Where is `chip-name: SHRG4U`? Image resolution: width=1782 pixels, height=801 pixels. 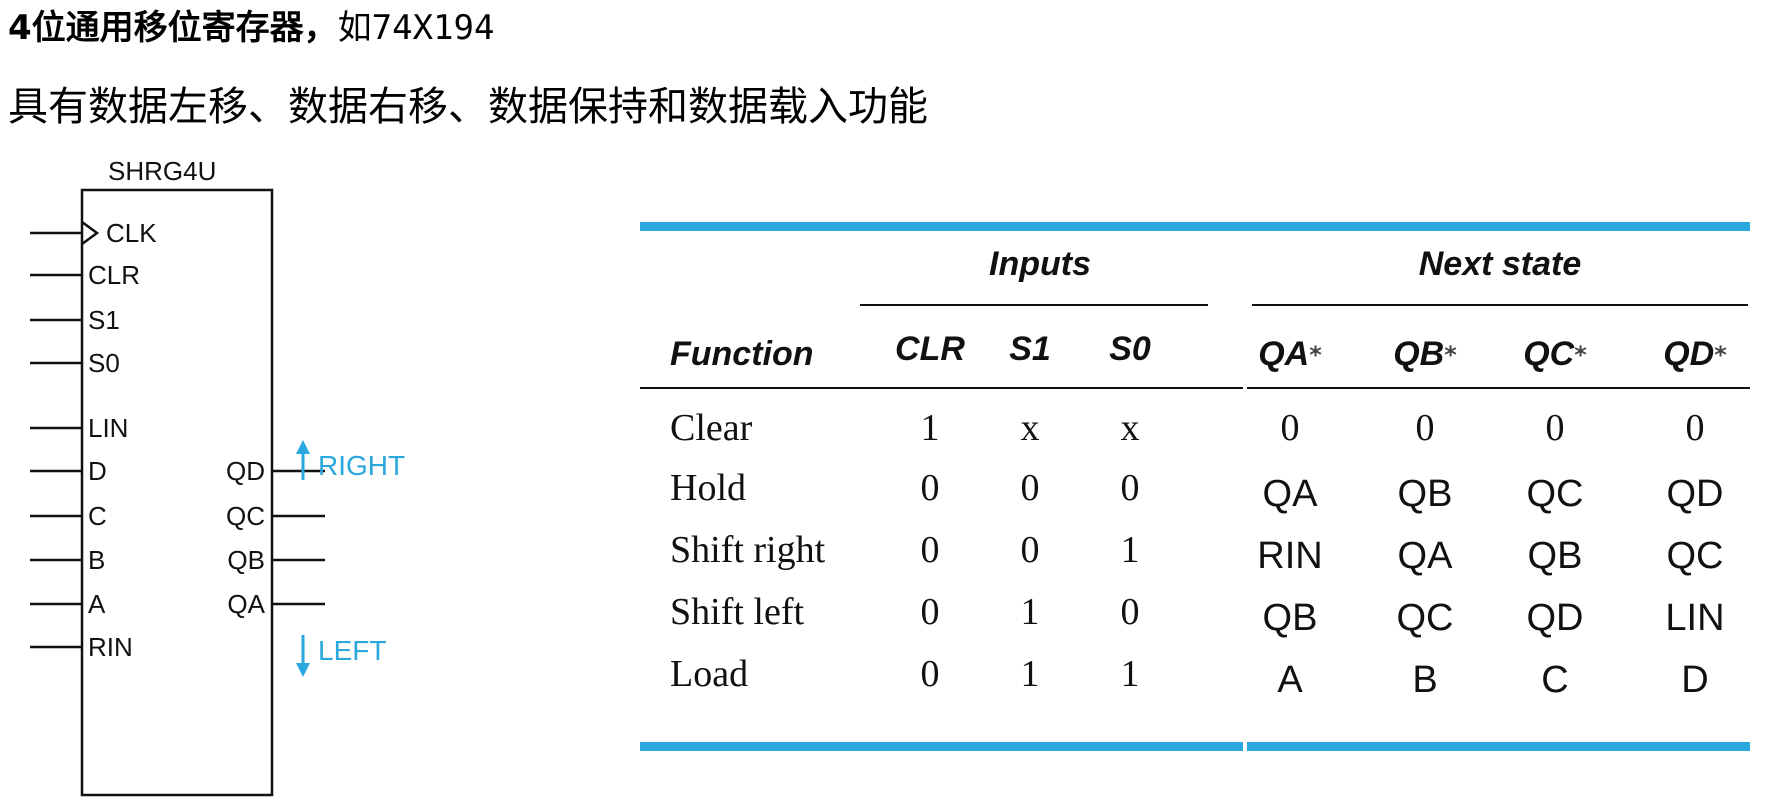 chip-name: SHRG4U is located at coordinates (162, 173).